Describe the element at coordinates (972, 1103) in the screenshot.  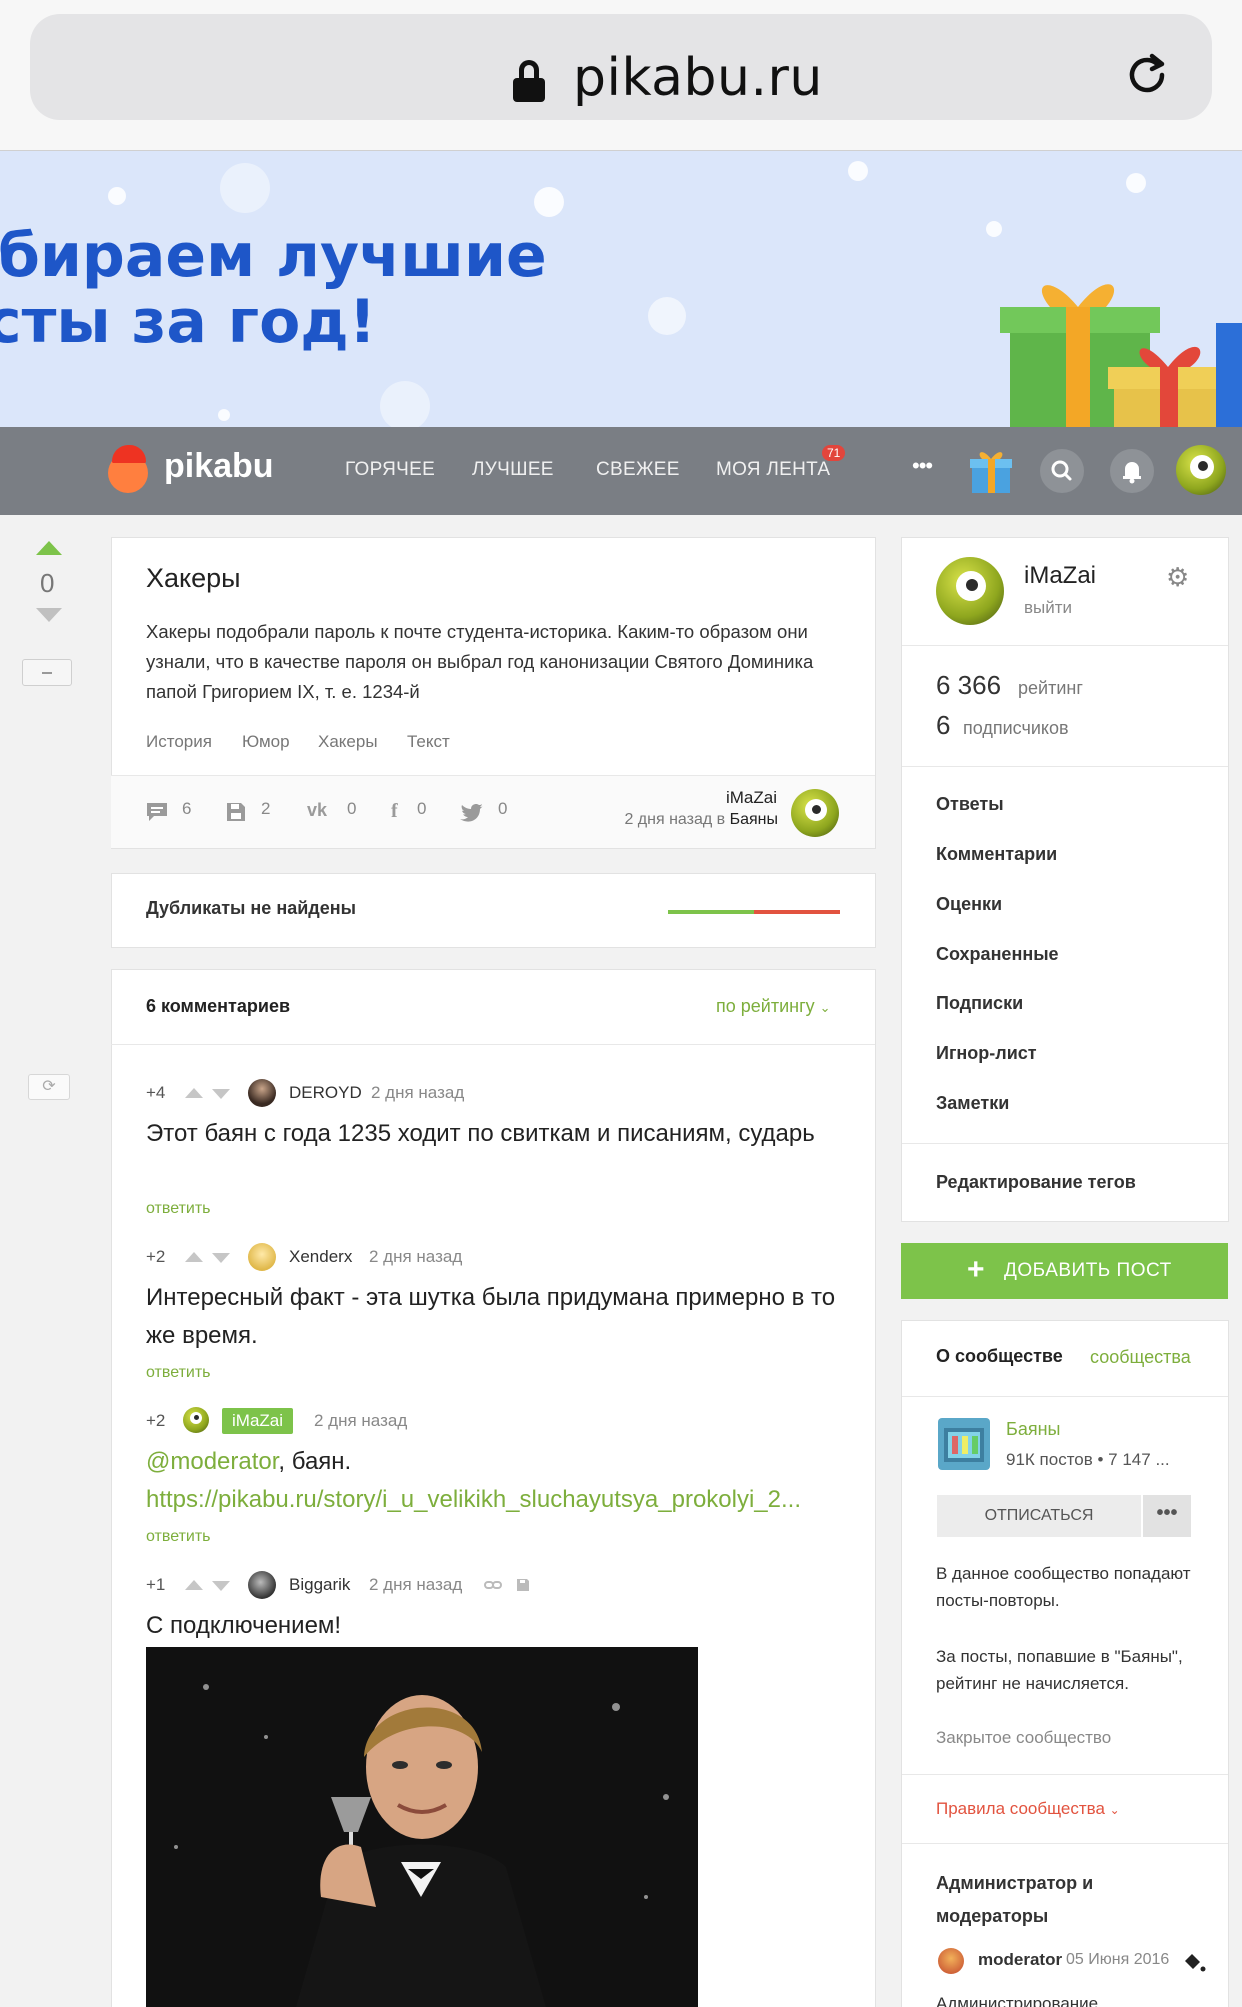
I see `sidebar-item-notes: Заметки` at that location.